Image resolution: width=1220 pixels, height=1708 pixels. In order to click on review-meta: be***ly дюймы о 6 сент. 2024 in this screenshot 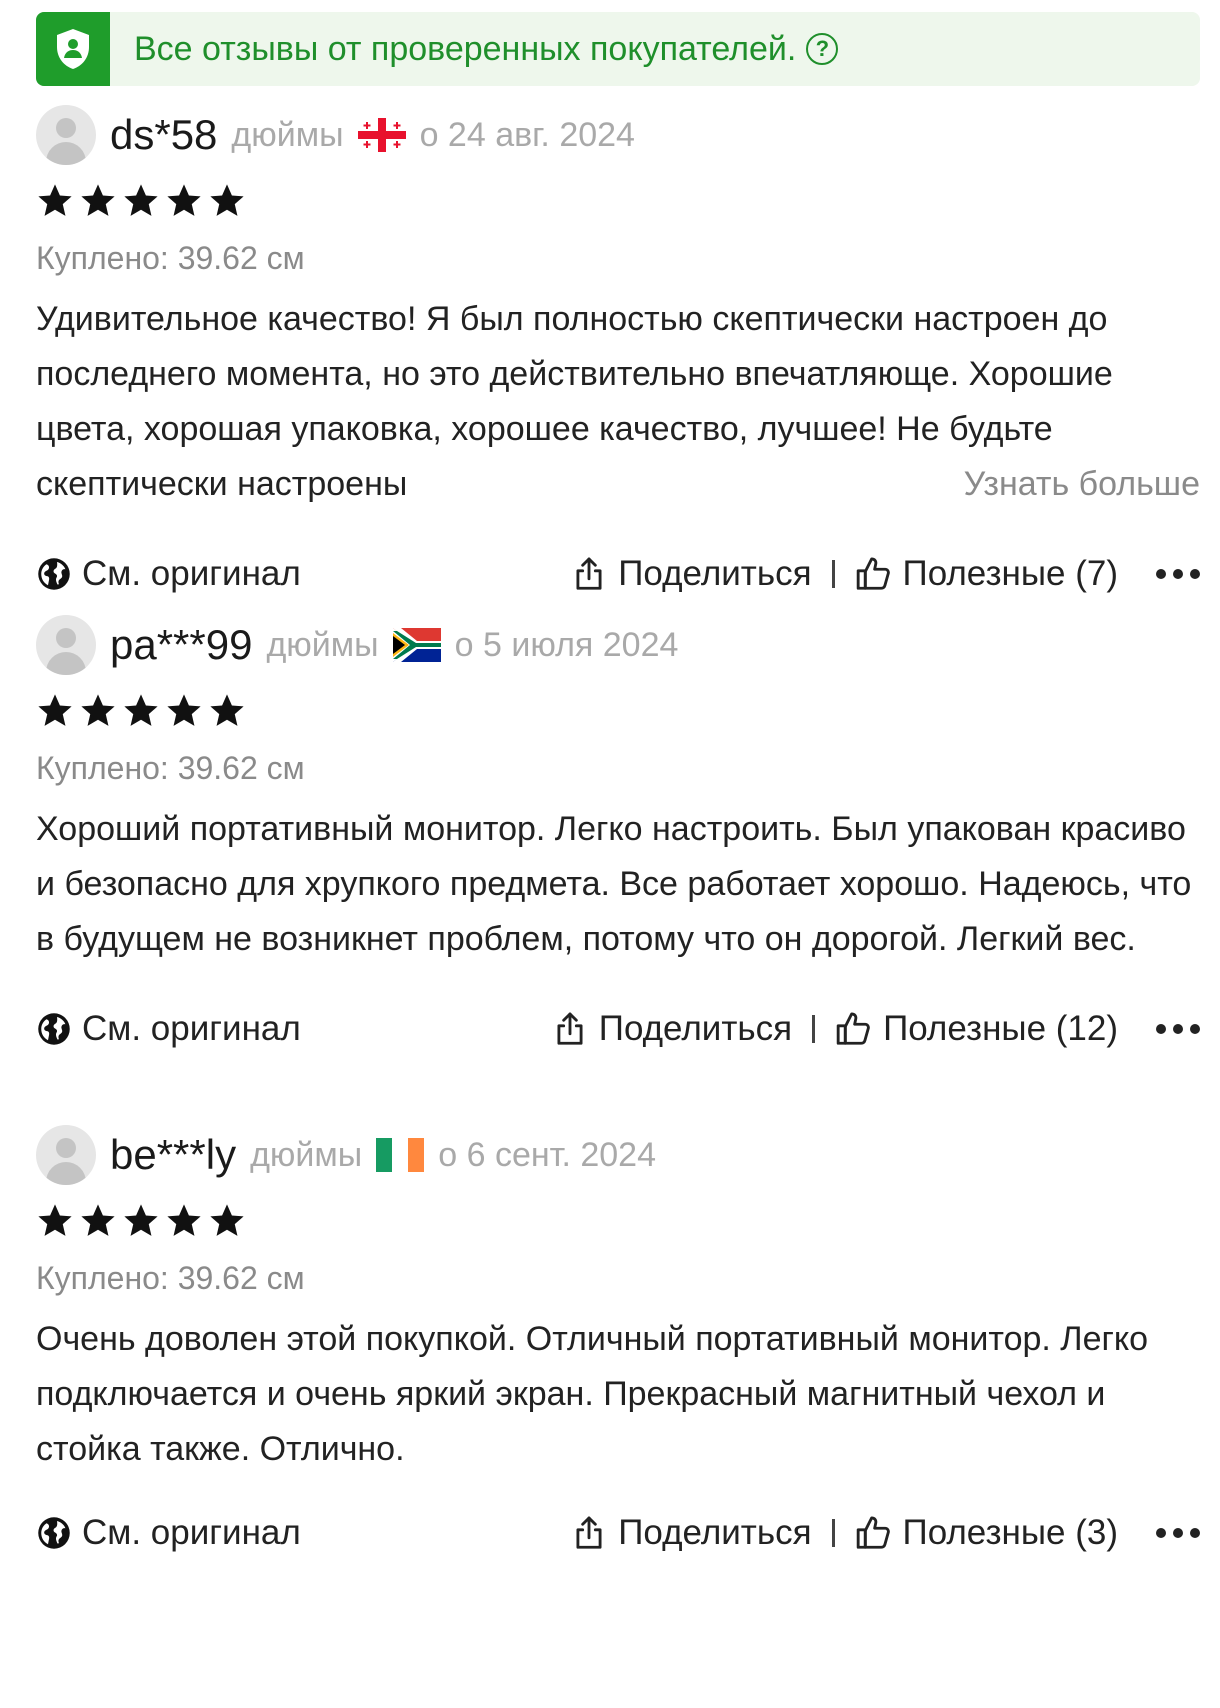, I will do `click(618, 1155)`.